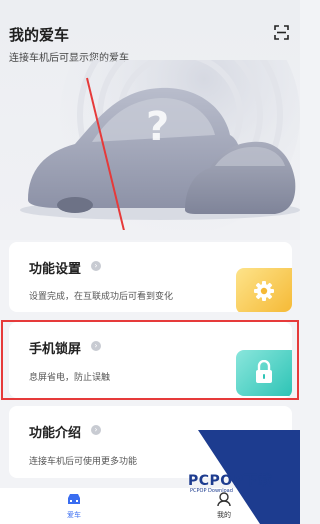 The height and width of the screenshot is (524, 320). What do you see at coordinates (55, 269) in the screenshot?
I see `card-settings-title: 功能设置` at bounding box center [55, 269].